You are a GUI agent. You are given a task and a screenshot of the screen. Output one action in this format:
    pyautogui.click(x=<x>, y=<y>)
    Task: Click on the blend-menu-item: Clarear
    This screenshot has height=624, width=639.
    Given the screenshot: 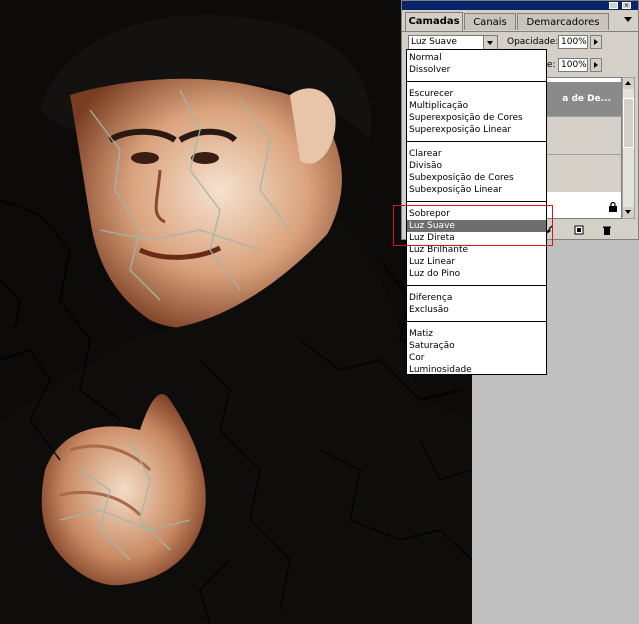 What is the action you would take?
    pyautogui.click(x=476, y=154)
    